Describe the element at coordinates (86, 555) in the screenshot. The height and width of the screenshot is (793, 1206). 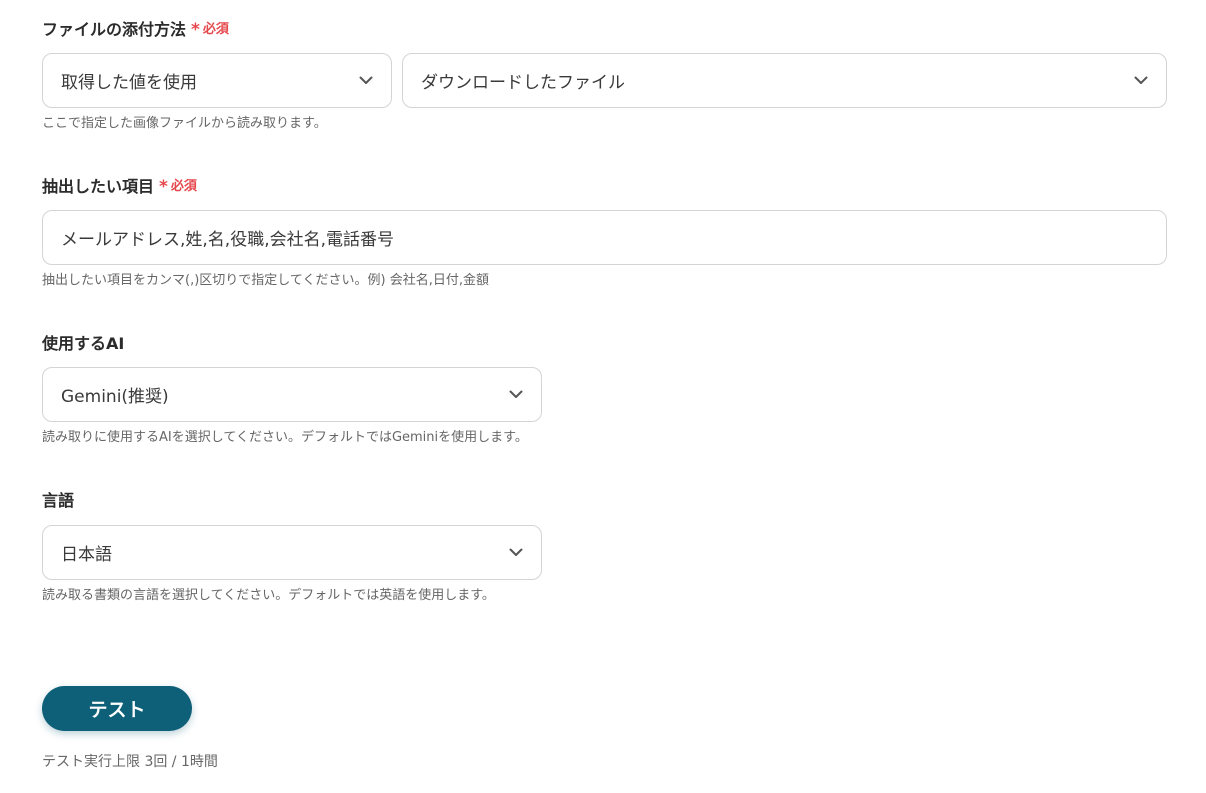
I see `language-value: 日本語` at that location.